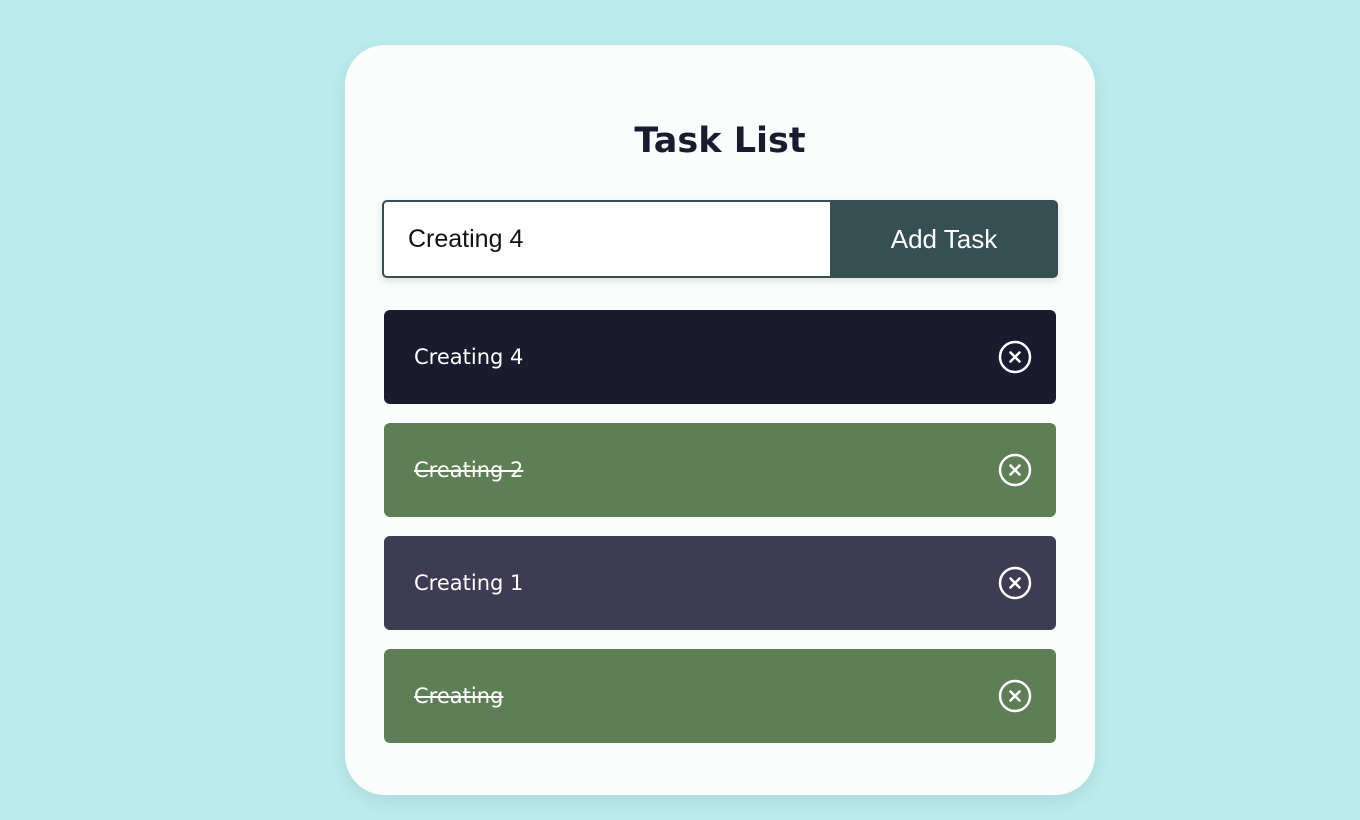  I want to click on task-text: Creating 2, so click(469, 470).